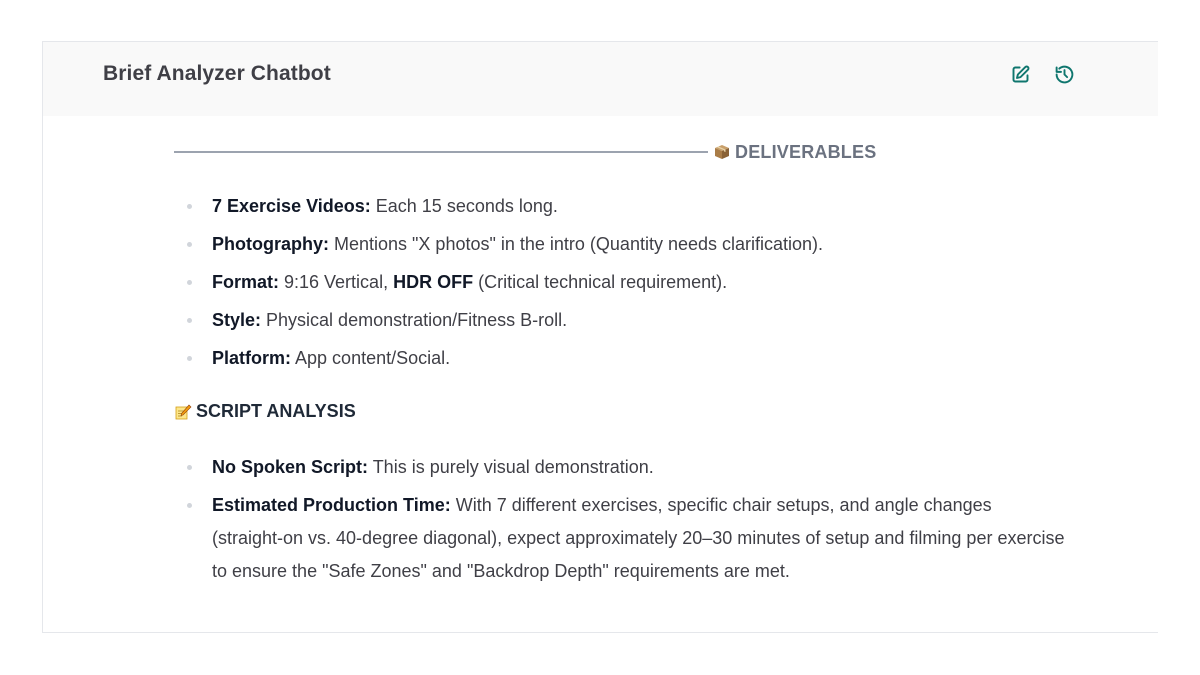 Image resolution: width=1200 pixels, height=675 pixels. What do you see at coordinates (331, 505) in the screenshot?
I see `item-label: Estimated Production Time:` at bounding box center [331, 505].